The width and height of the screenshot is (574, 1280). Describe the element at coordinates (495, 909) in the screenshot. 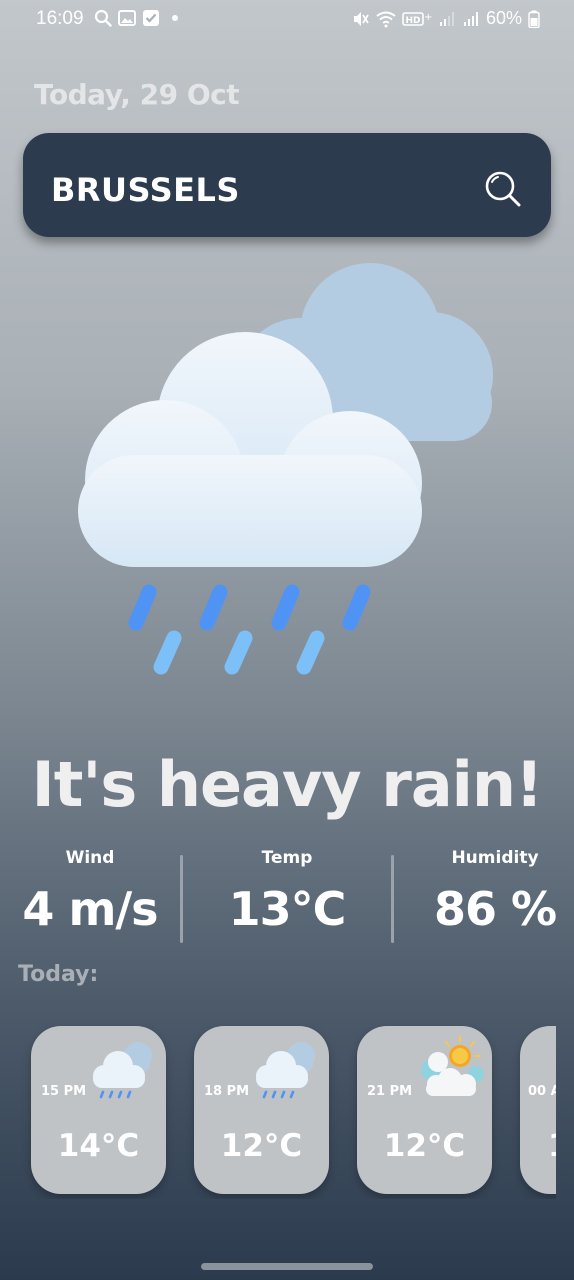

I see `humidity-value: 86 %` at that location.